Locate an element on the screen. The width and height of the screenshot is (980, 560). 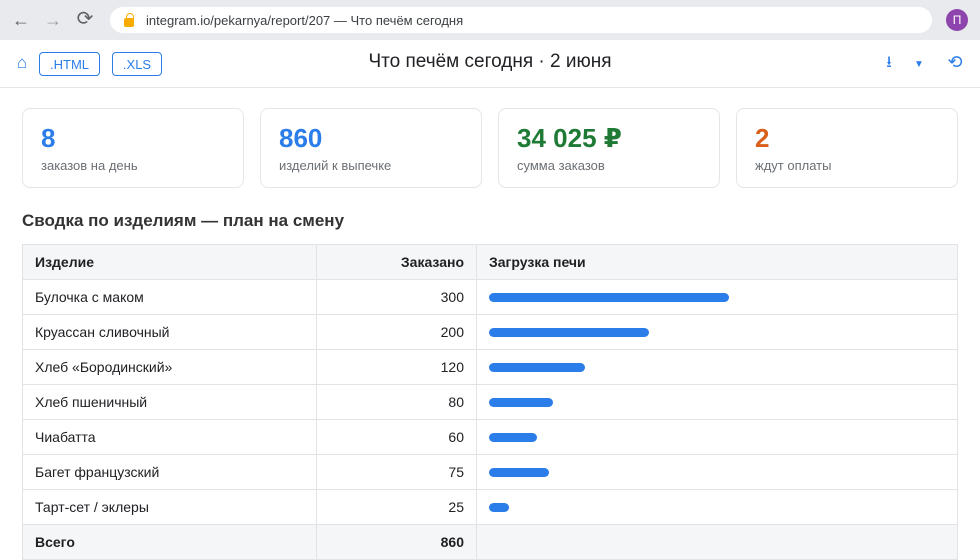
ordered-qty: 200 is located at coordinates (396, 332).